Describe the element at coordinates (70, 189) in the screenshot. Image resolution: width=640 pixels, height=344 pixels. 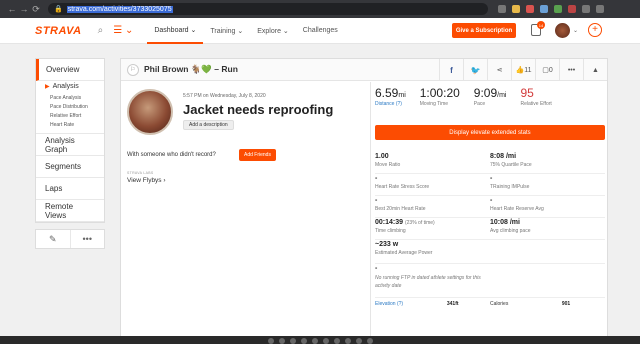
I see `sidebar-item-laps: Laps` at that location.